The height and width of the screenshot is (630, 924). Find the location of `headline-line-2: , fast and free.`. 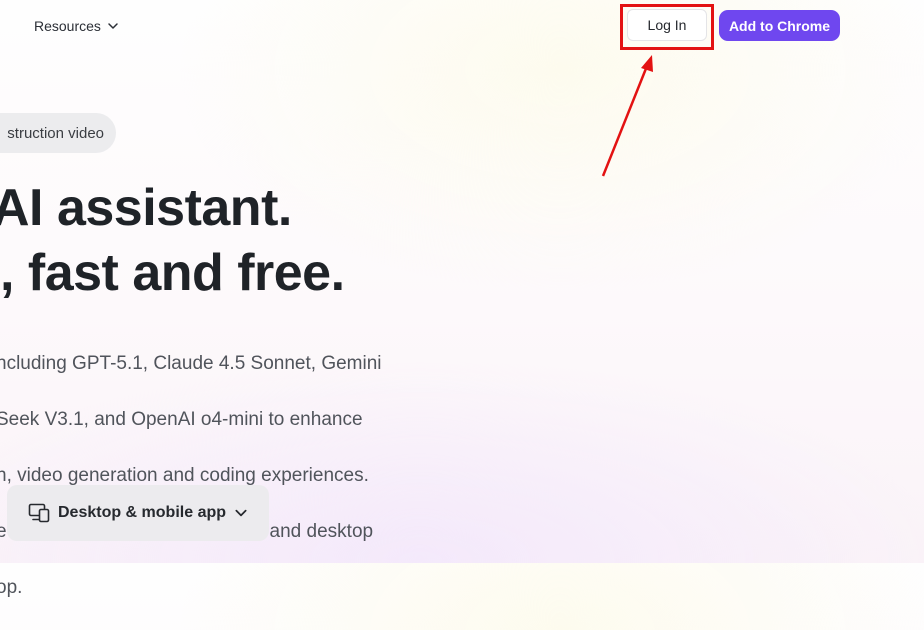

headline-line-2: , fast and free. is located at coordinates (172, 273).